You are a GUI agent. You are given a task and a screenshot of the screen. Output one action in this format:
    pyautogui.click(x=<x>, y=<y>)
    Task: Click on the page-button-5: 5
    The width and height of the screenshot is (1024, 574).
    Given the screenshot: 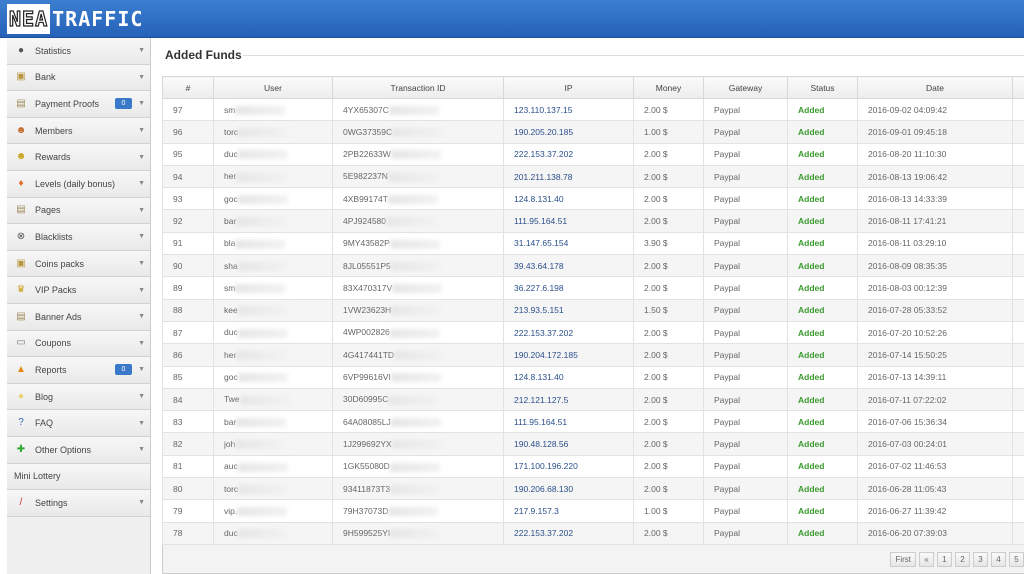 What is the action you would take?
    pyautogui.click(x=1016, y=559)
    